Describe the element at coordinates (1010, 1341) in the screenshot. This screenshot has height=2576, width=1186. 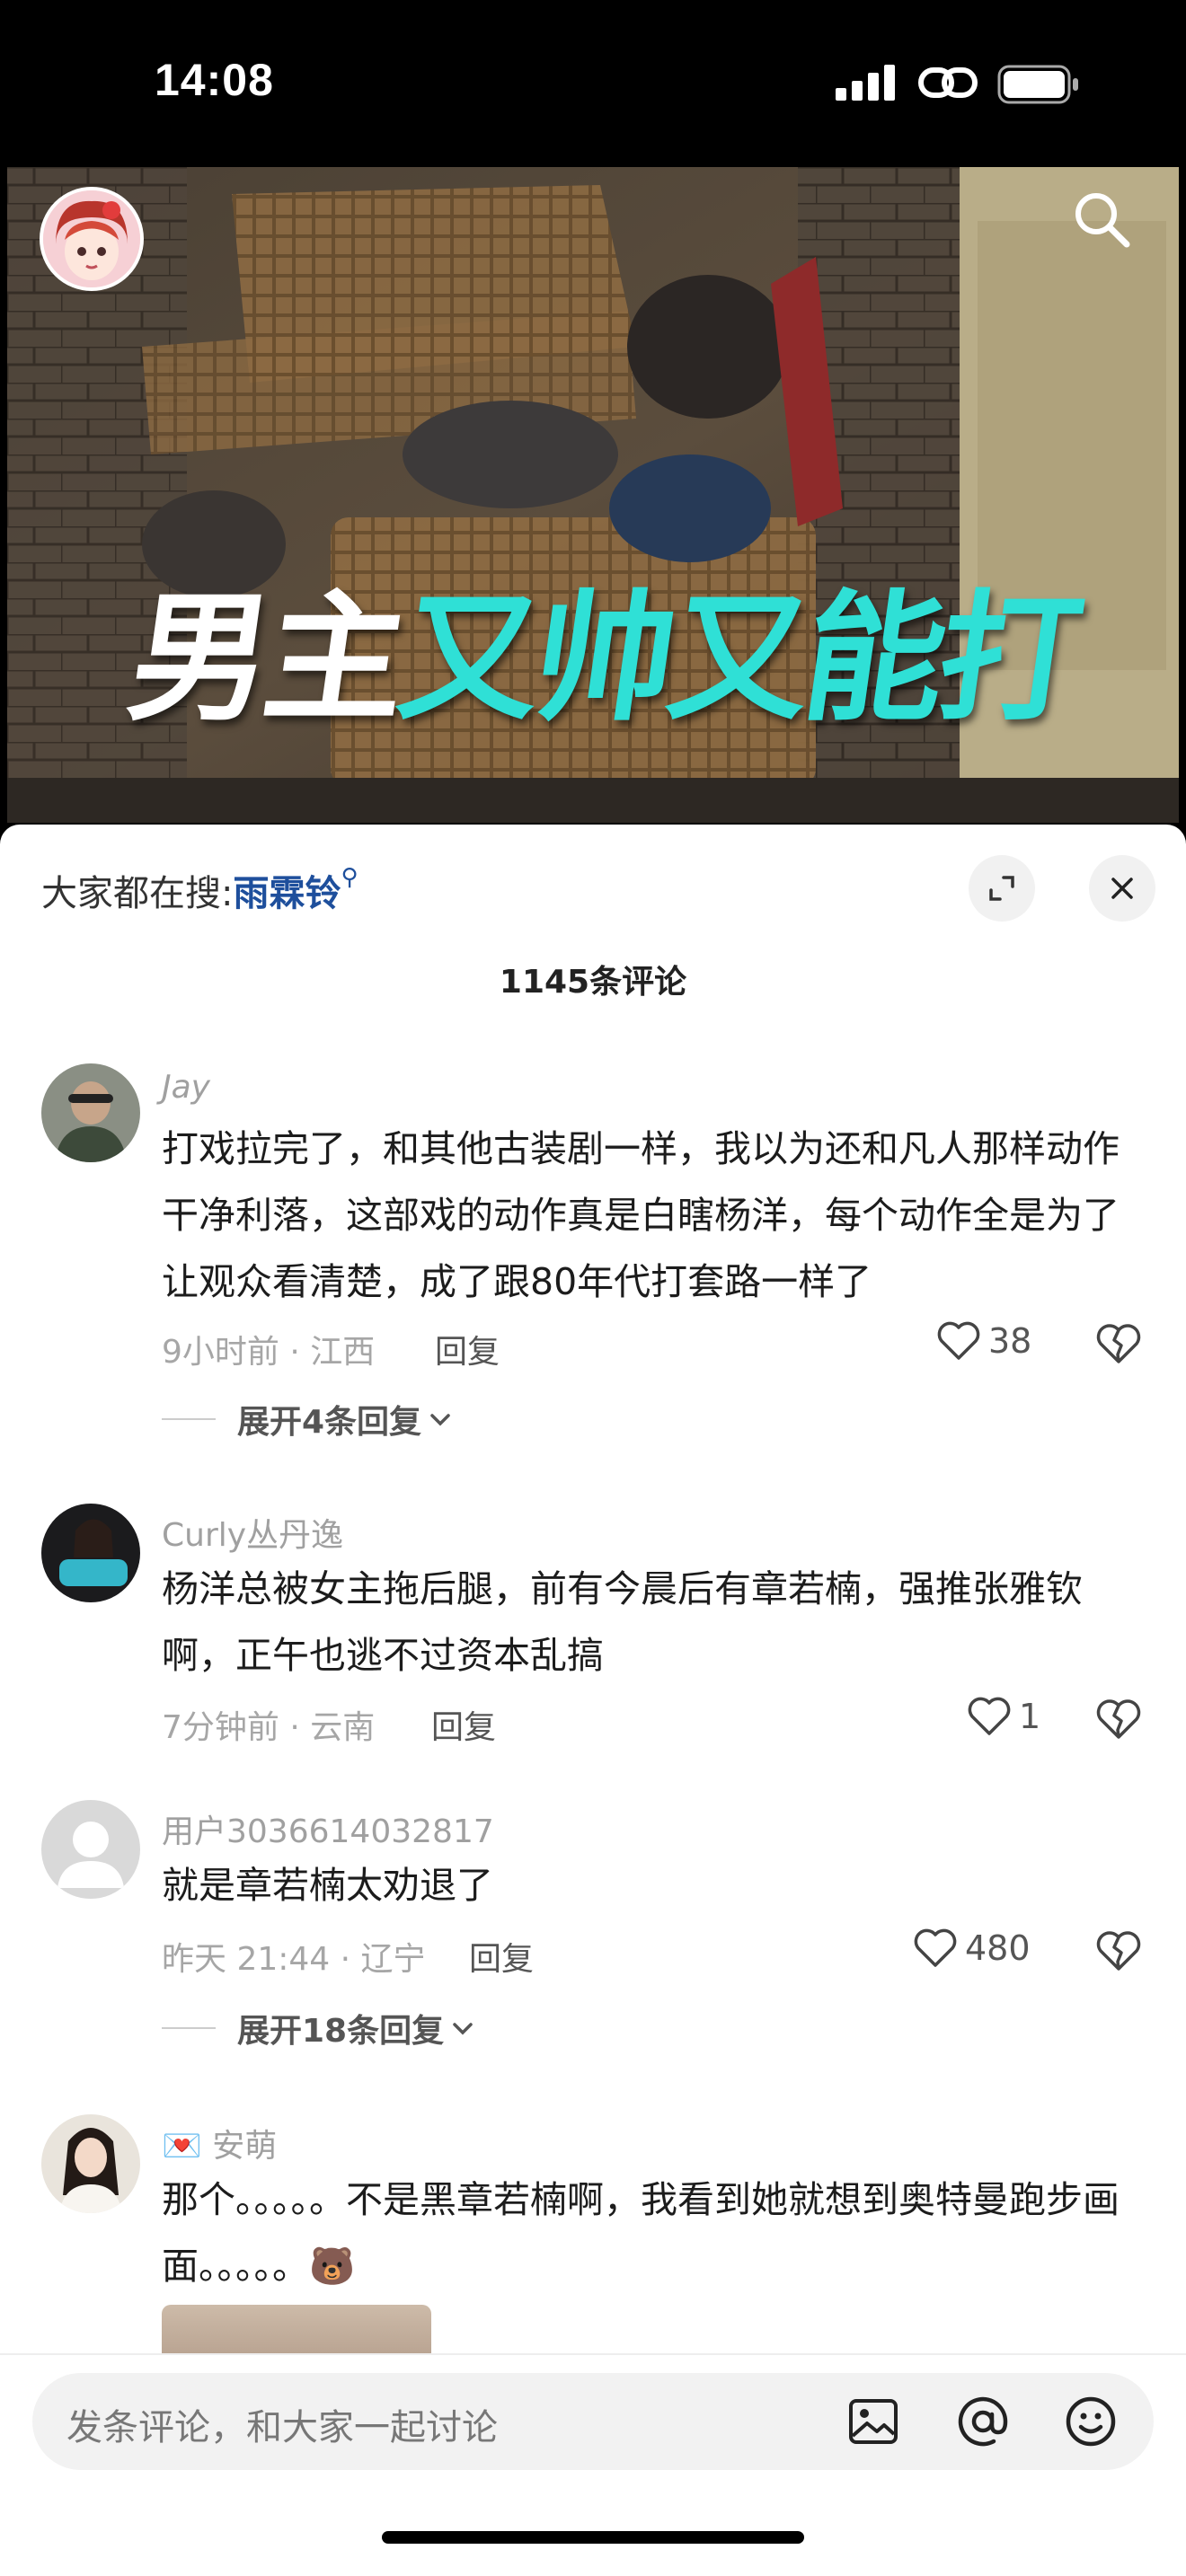
I see `like-count: 38` at that location.